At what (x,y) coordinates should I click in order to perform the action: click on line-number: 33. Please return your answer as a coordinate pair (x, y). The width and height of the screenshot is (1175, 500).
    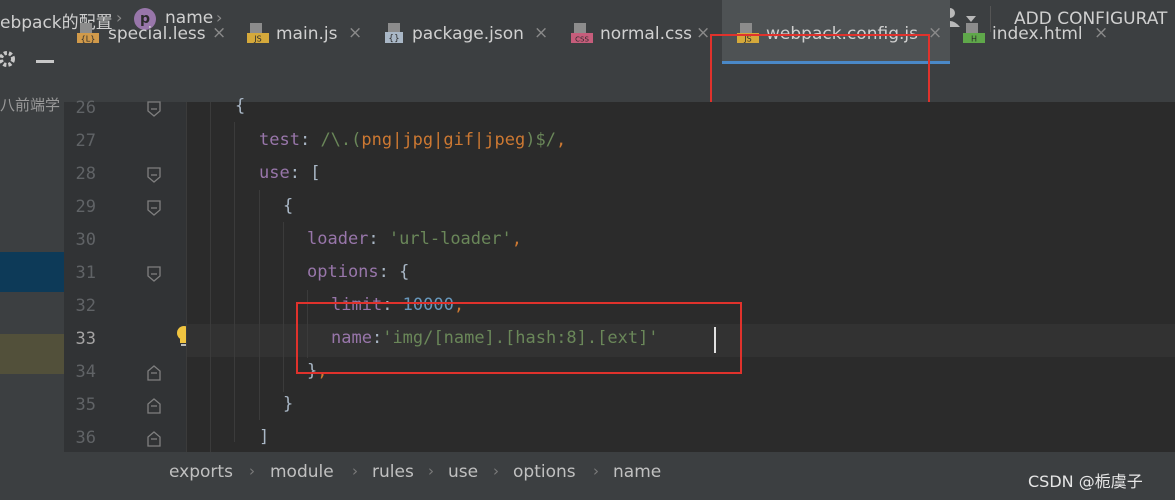
    Looking at the image, I should click on (81, 339).